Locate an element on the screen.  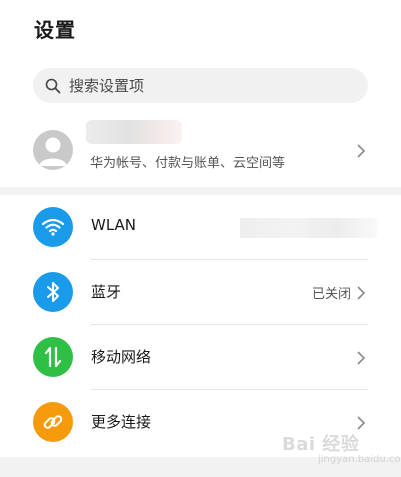
account-name-redacted is located at coordinates (134, 132).